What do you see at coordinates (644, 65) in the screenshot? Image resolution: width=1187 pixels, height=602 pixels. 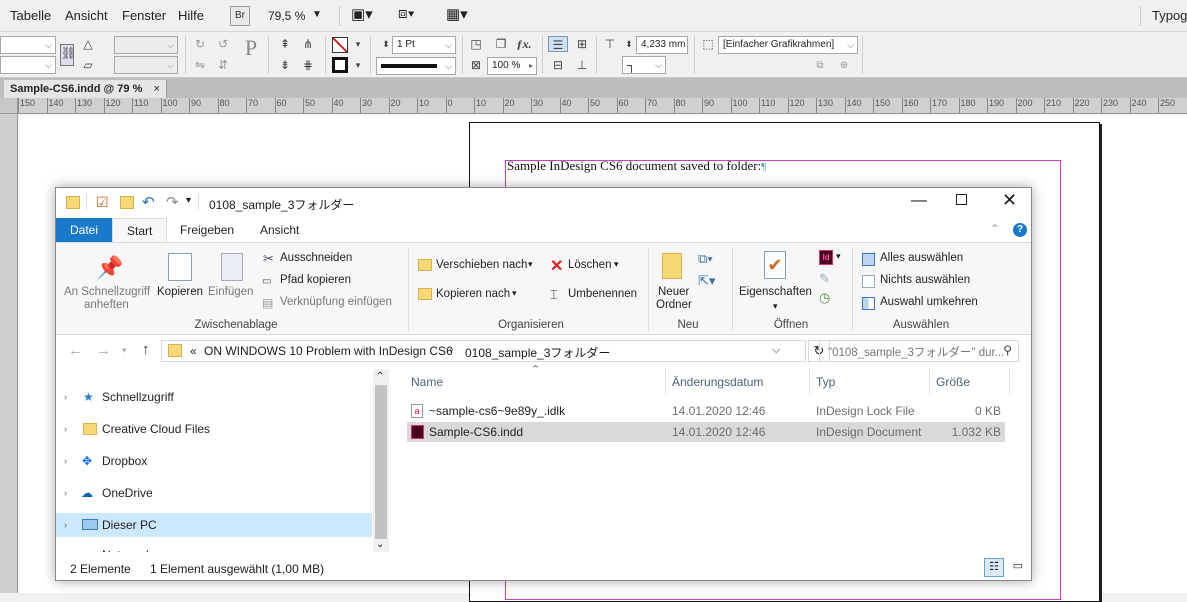 I see `line-style-dropdown: ┐⌵` at bounding box center [644, 65].